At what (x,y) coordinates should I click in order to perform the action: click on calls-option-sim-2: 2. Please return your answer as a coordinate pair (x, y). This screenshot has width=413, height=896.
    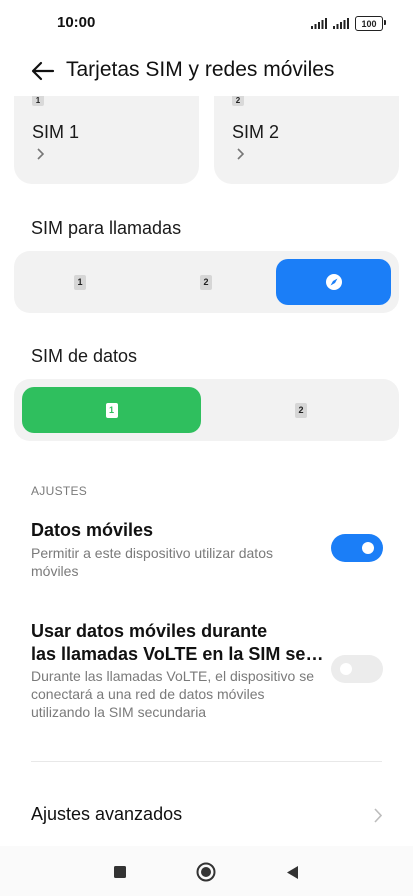
    Looking at the image, I should click on (206, 282).